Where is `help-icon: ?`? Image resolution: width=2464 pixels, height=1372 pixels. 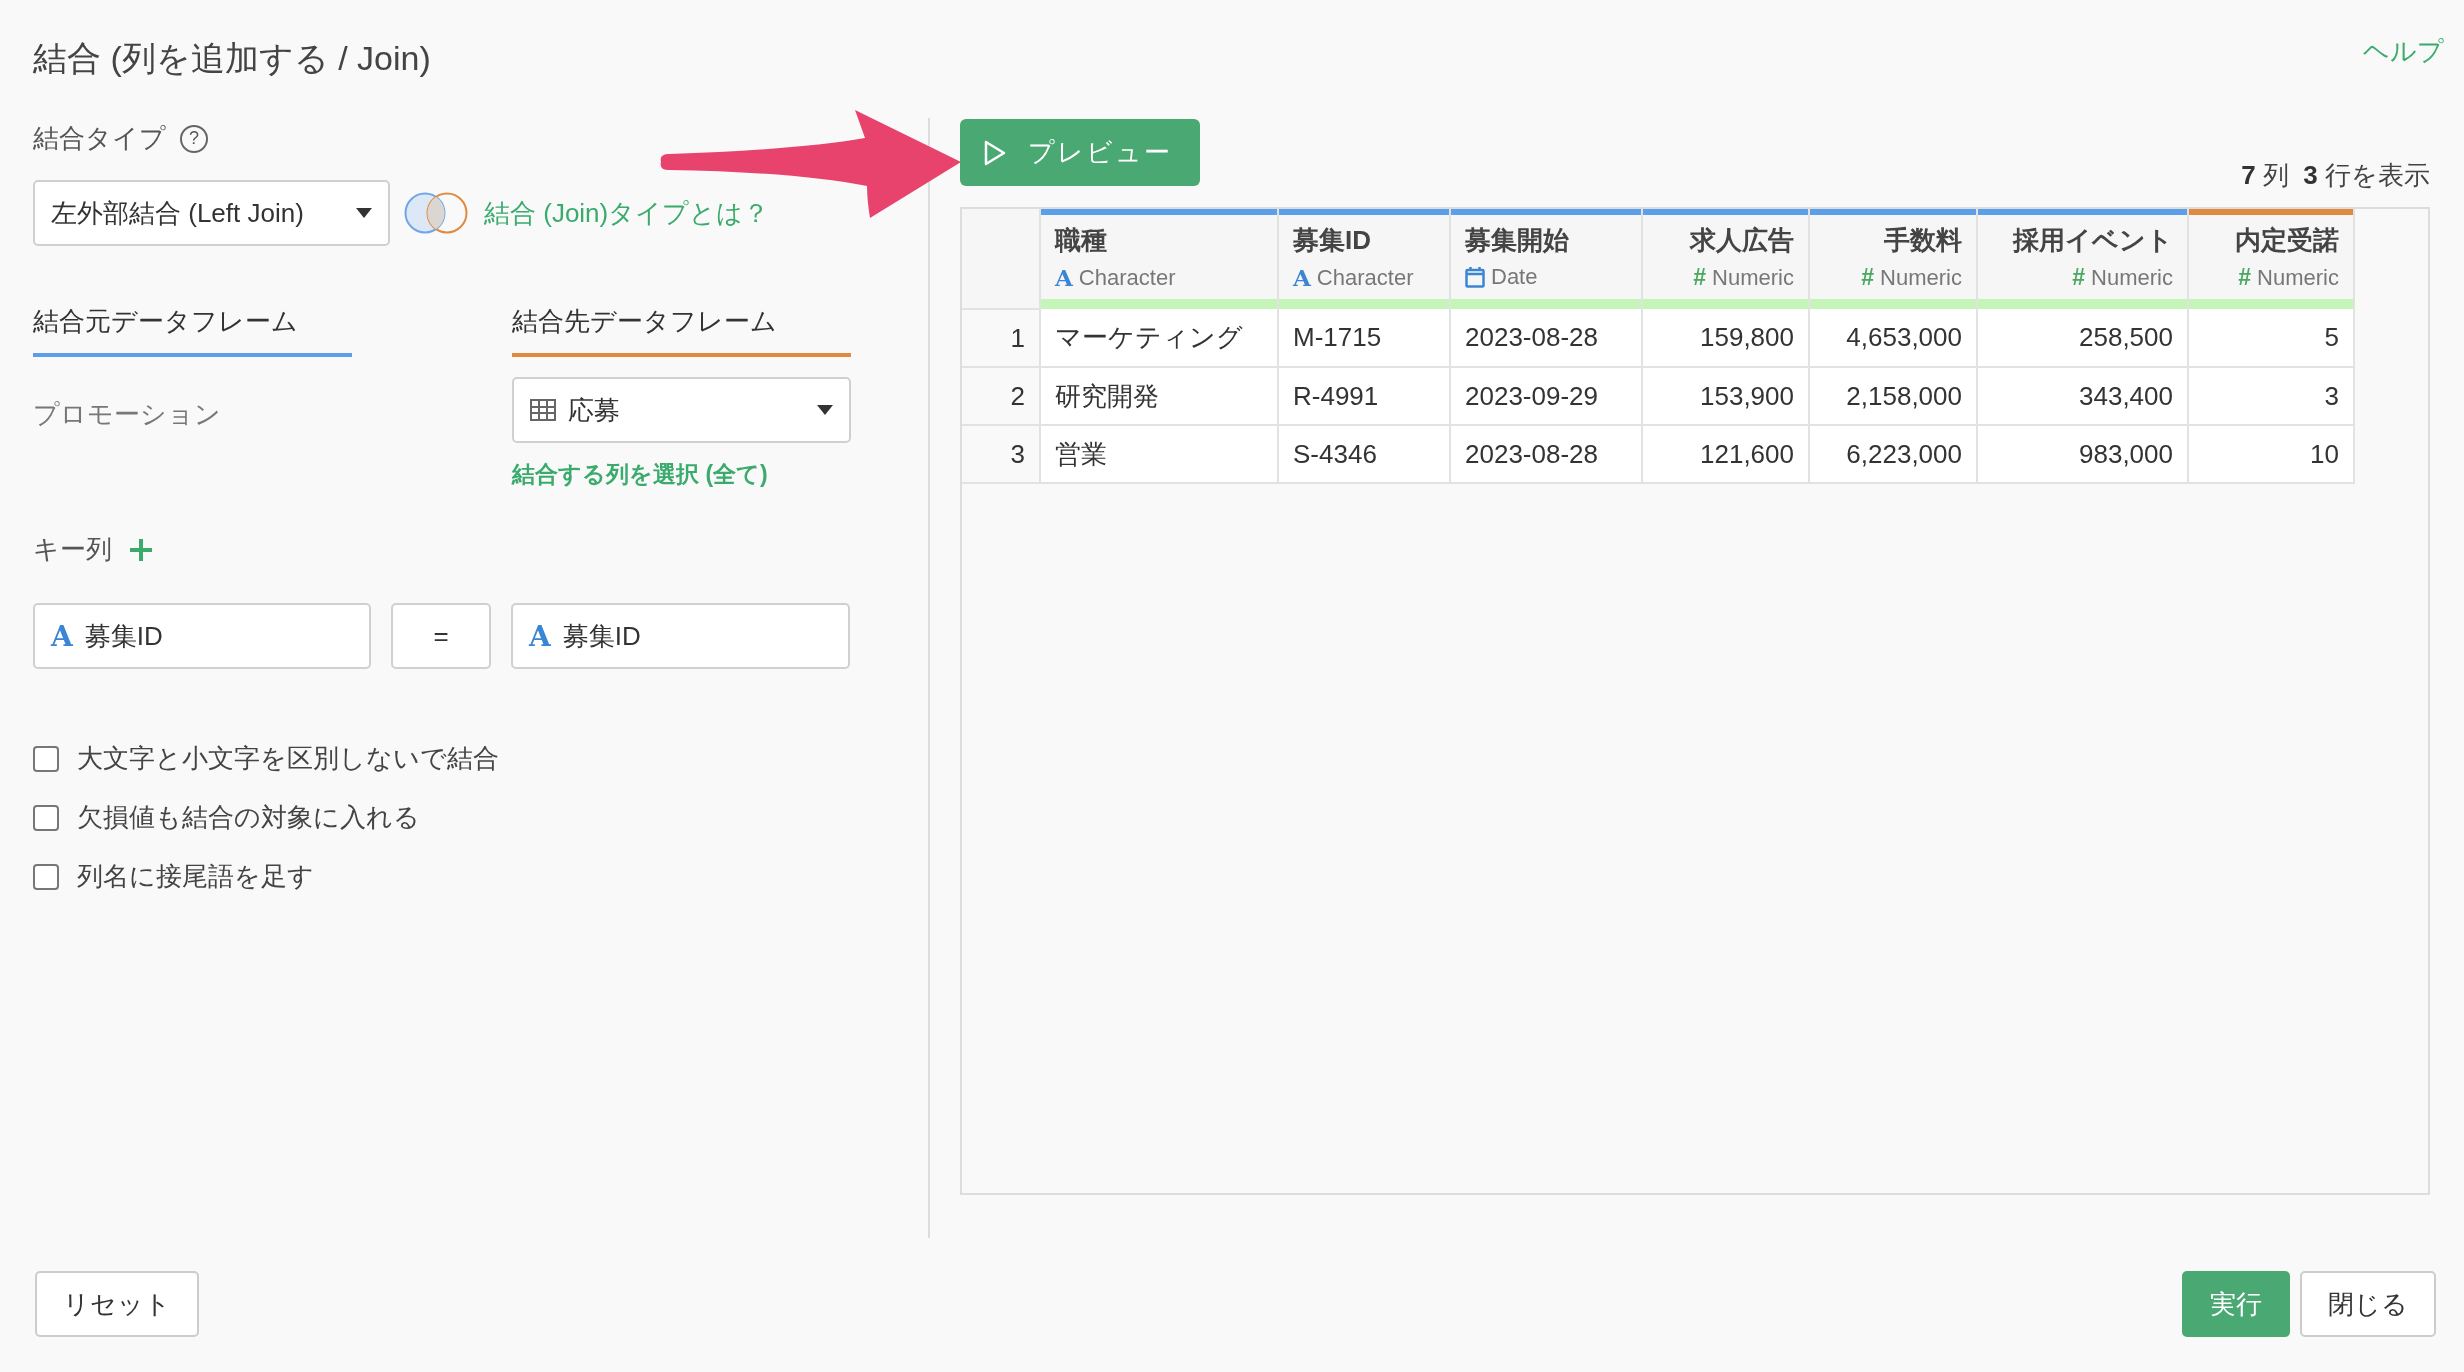 help-icon: ? is located at coordinates (194, 138).